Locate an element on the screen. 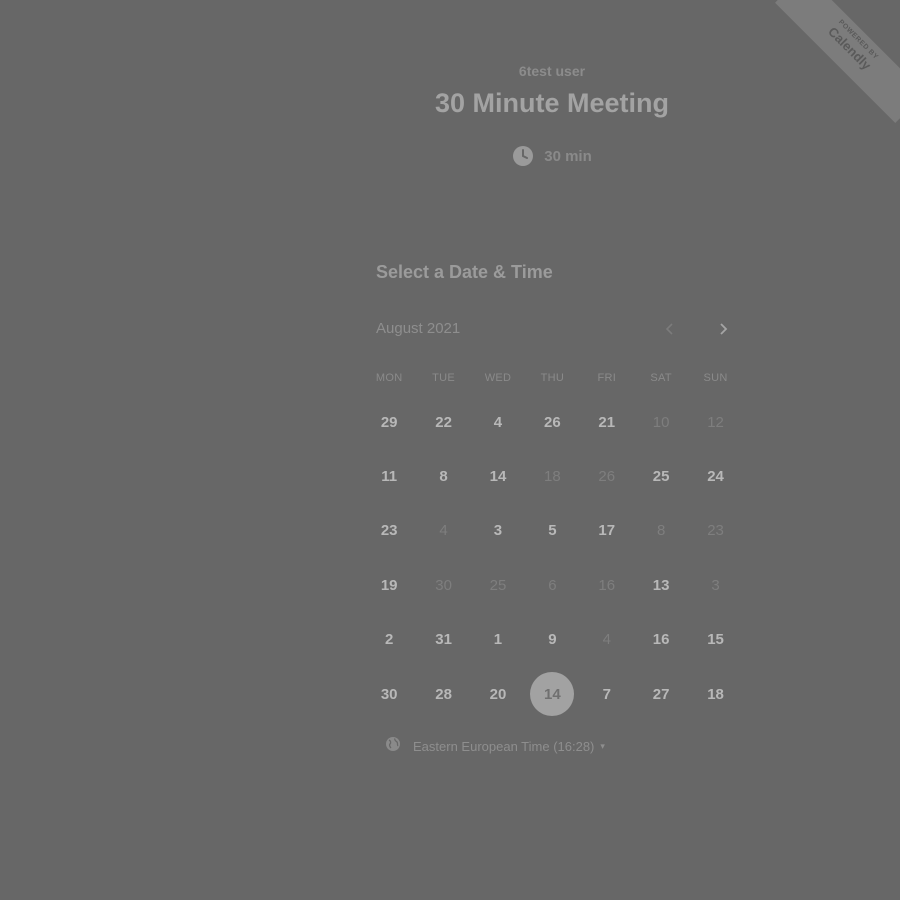 The width and height of the screenshot is (900, 900). calendar-cell: 31 is located at coordinates (443, 640).